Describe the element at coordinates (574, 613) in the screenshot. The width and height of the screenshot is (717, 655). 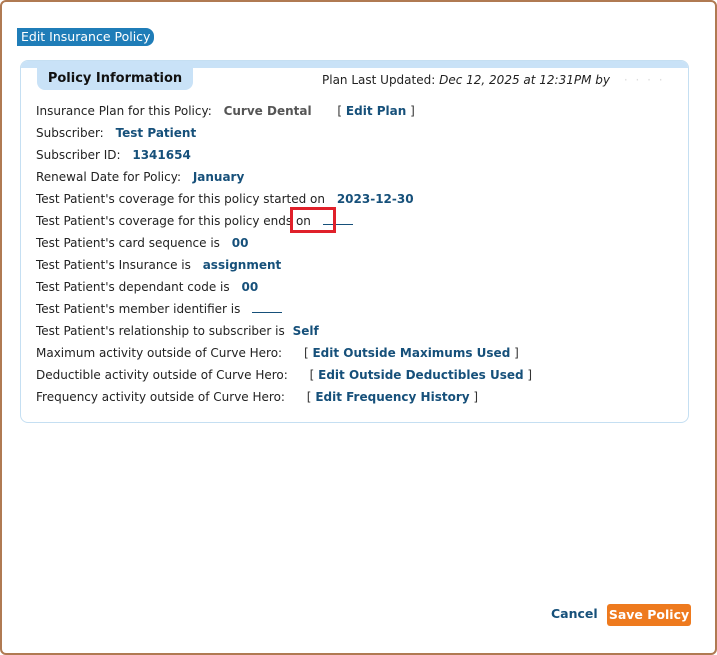
I see `cancel-button: Cancel` at that location.